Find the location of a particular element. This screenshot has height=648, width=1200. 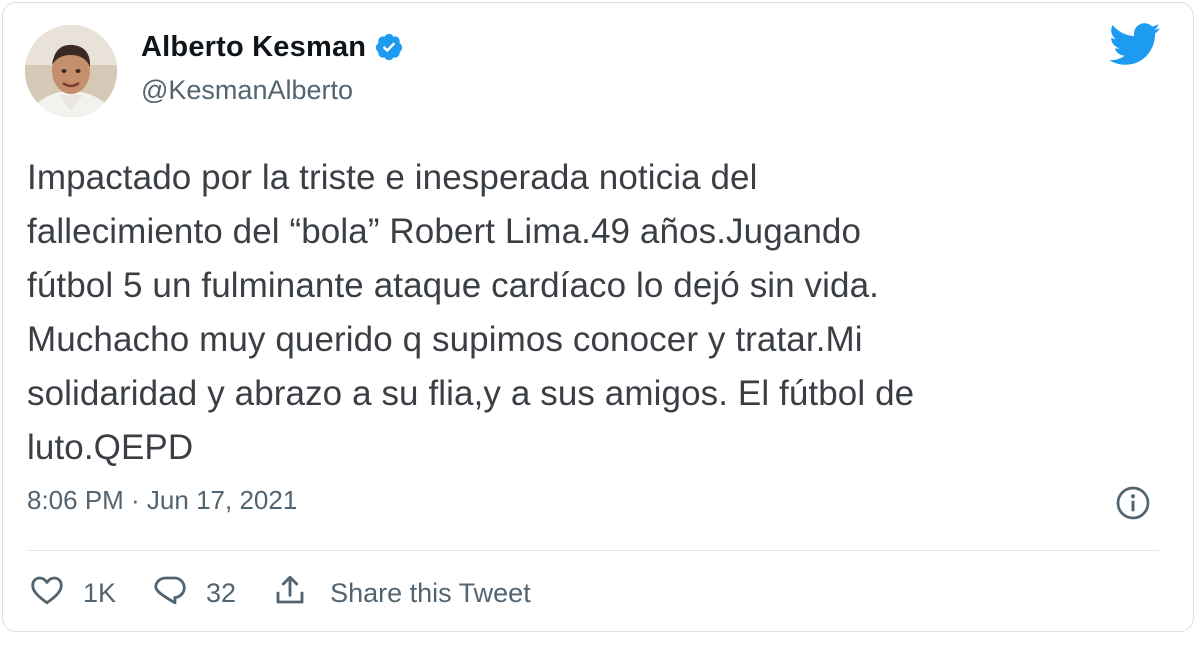

verified-badge-icon is located at coordinates (389, 47).